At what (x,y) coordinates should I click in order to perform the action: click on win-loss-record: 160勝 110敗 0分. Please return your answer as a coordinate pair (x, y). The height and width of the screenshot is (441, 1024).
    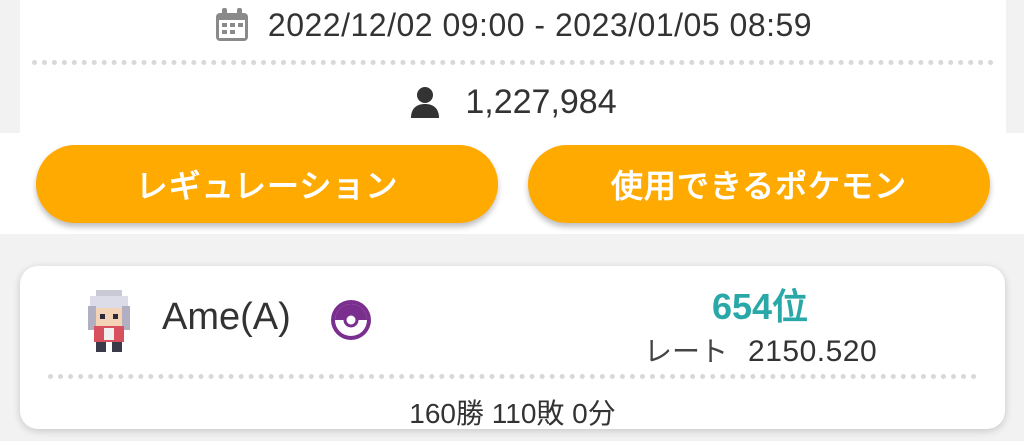
    Looking at the image, I should click on (512, 413).